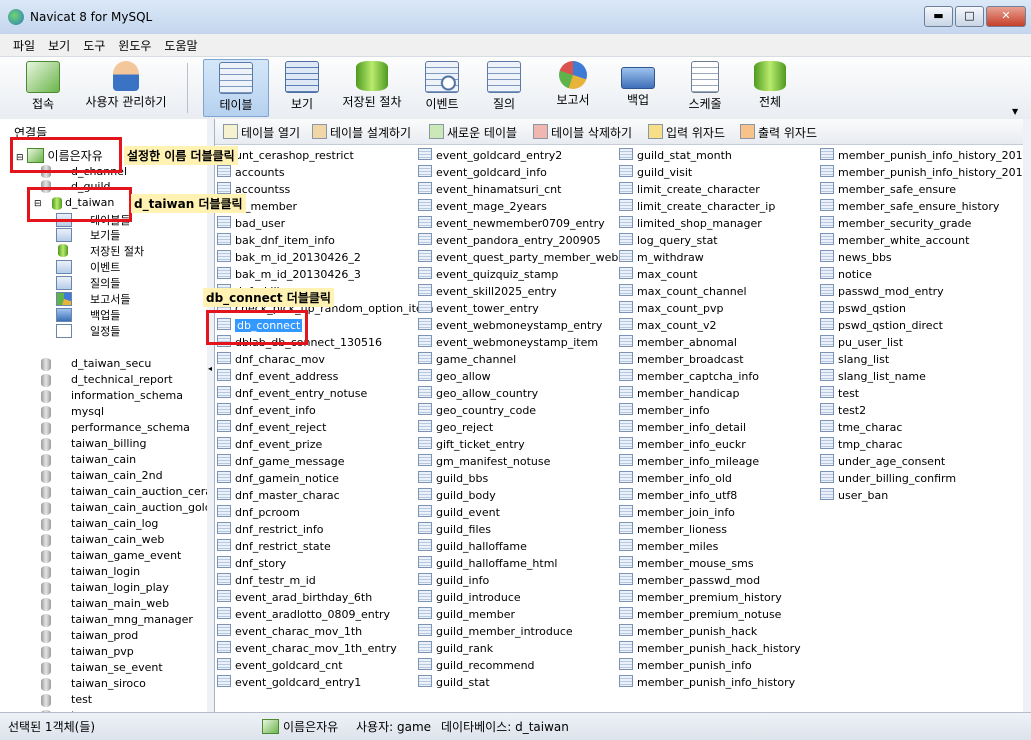 This screenshot has width=1031, height=740. I want to click on table-item: member_white_account, so click(894, 241).